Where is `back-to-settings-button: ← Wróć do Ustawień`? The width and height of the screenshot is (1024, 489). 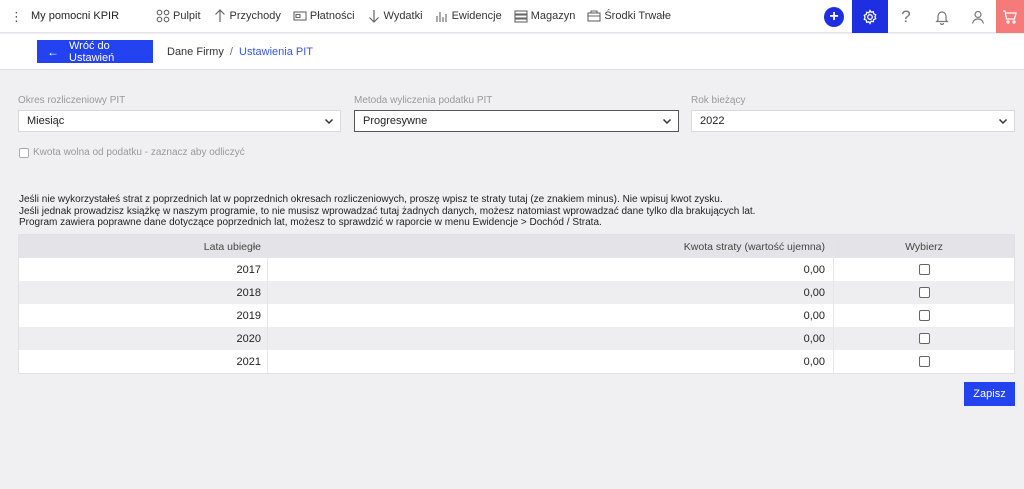
back-to-settings-button: ← Wróć do Ustawień is located at coordinates (95, 51).